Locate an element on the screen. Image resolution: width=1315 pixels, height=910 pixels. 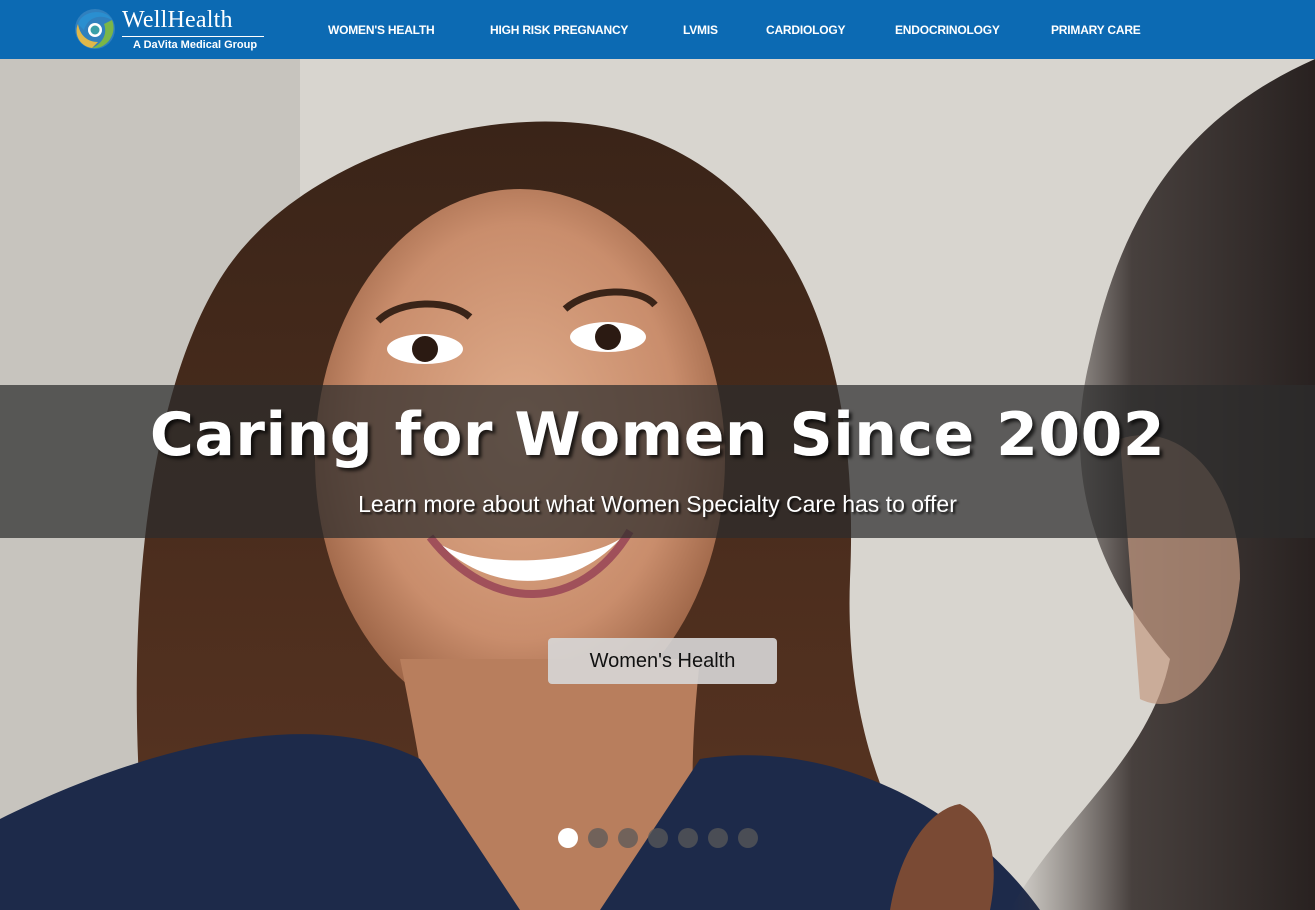
wellhealth-emblem-icon is located at coordinates (95, 29).